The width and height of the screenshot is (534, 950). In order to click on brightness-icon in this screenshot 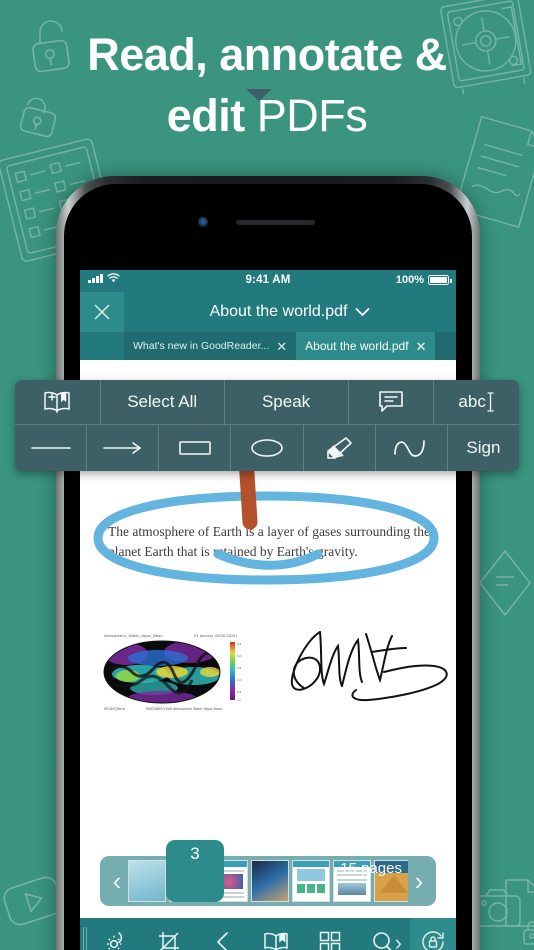, I will do `click(114, 941)`.